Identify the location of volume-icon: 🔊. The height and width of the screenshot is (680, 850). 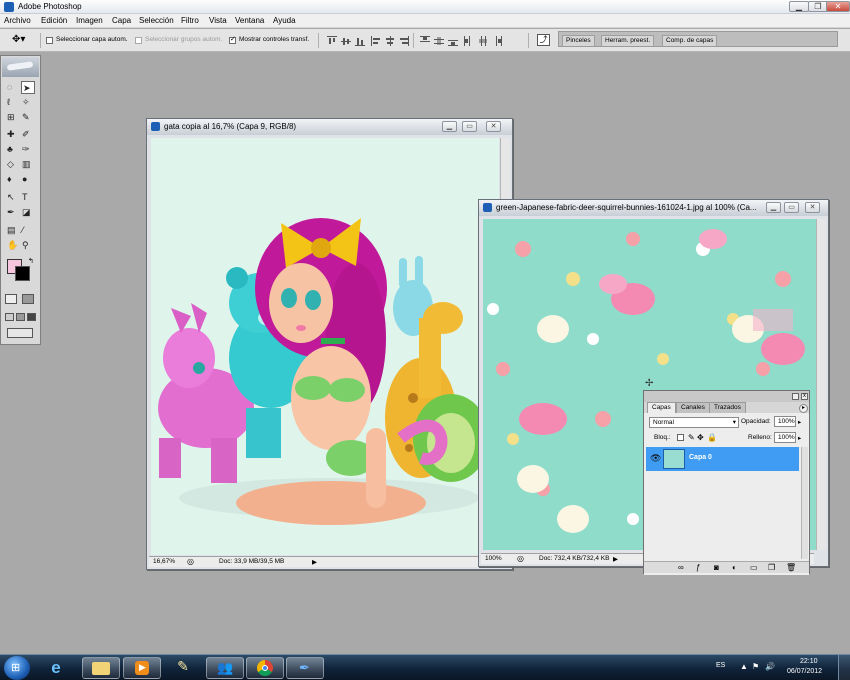
(770, 666).